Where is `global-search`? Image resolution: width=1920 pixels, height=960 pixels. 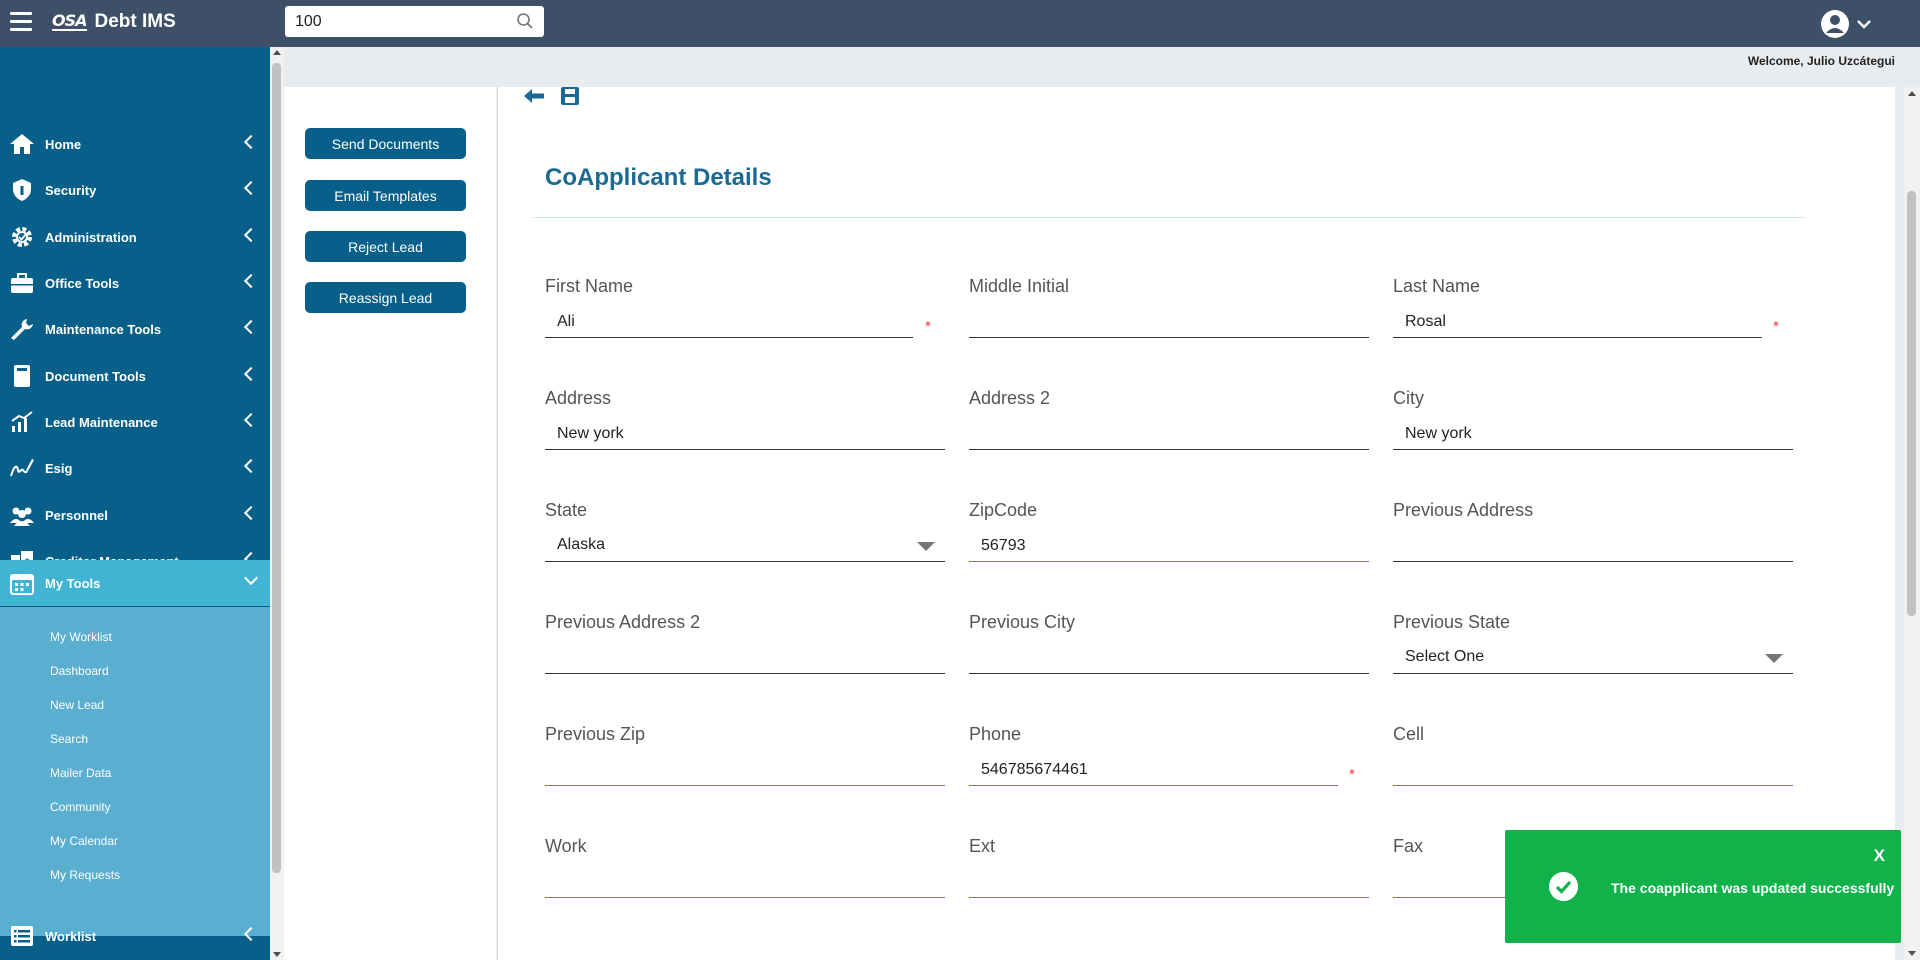
global-search is located at coordinates (414, 21).